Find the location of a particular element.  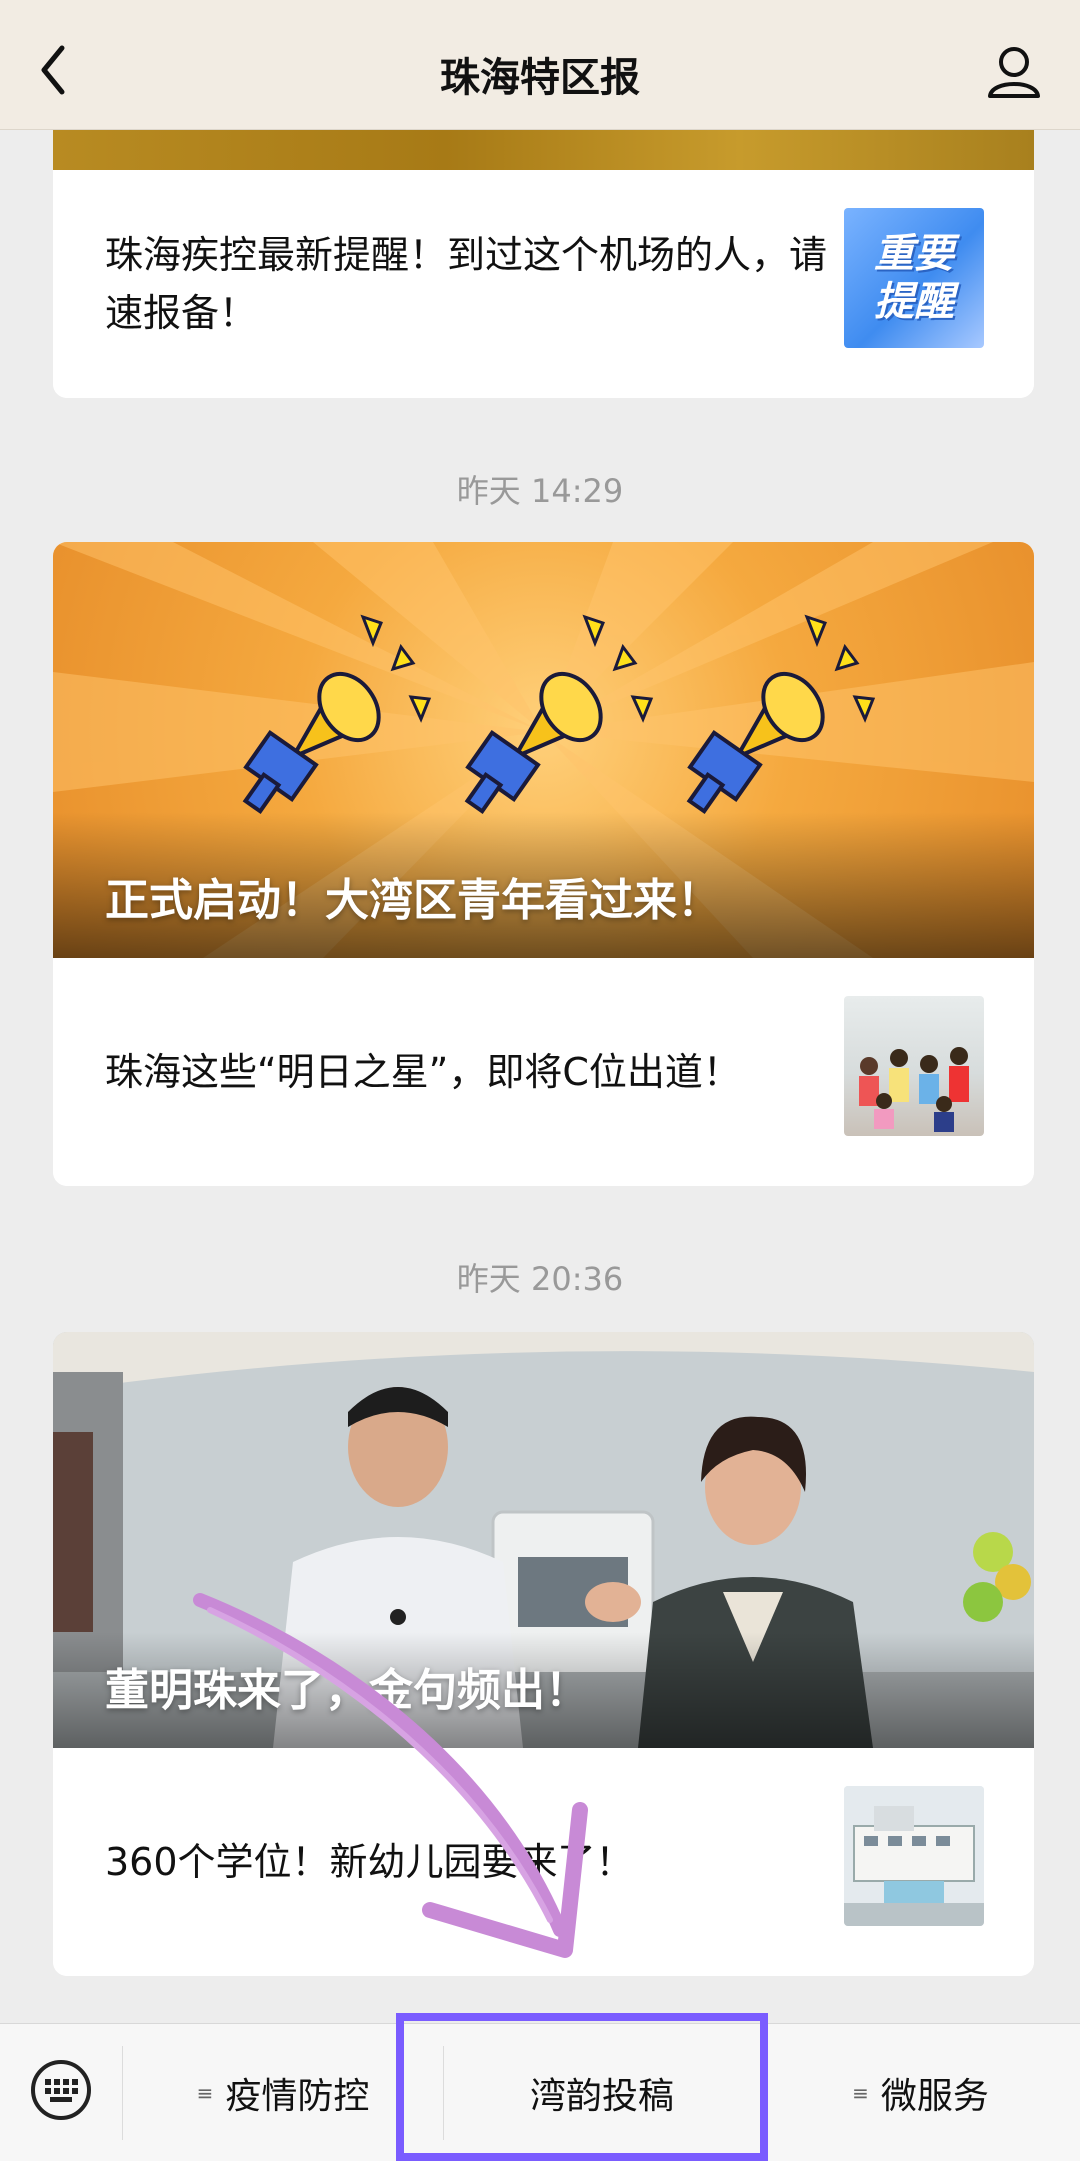

article-row: 360个学位！新幼儿园要来了！ is located at coordinates (543, 1862).